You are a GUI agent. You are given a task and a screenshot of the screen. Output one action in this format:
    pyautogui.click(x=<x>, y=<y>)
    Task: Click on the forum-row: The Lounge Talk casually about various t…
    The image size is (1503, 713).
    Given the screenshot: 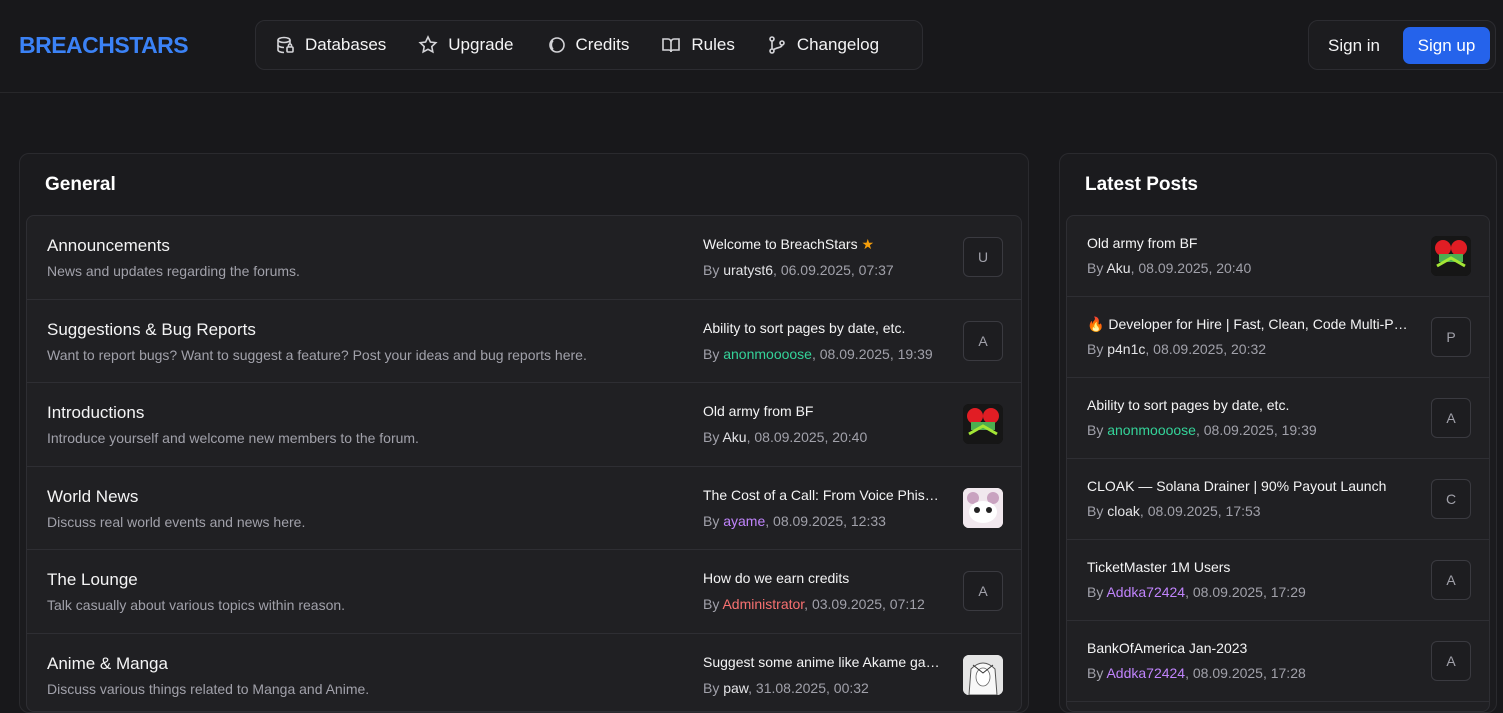 What is the action you would take?
    pyautogui.click(x=524, y=592)
    